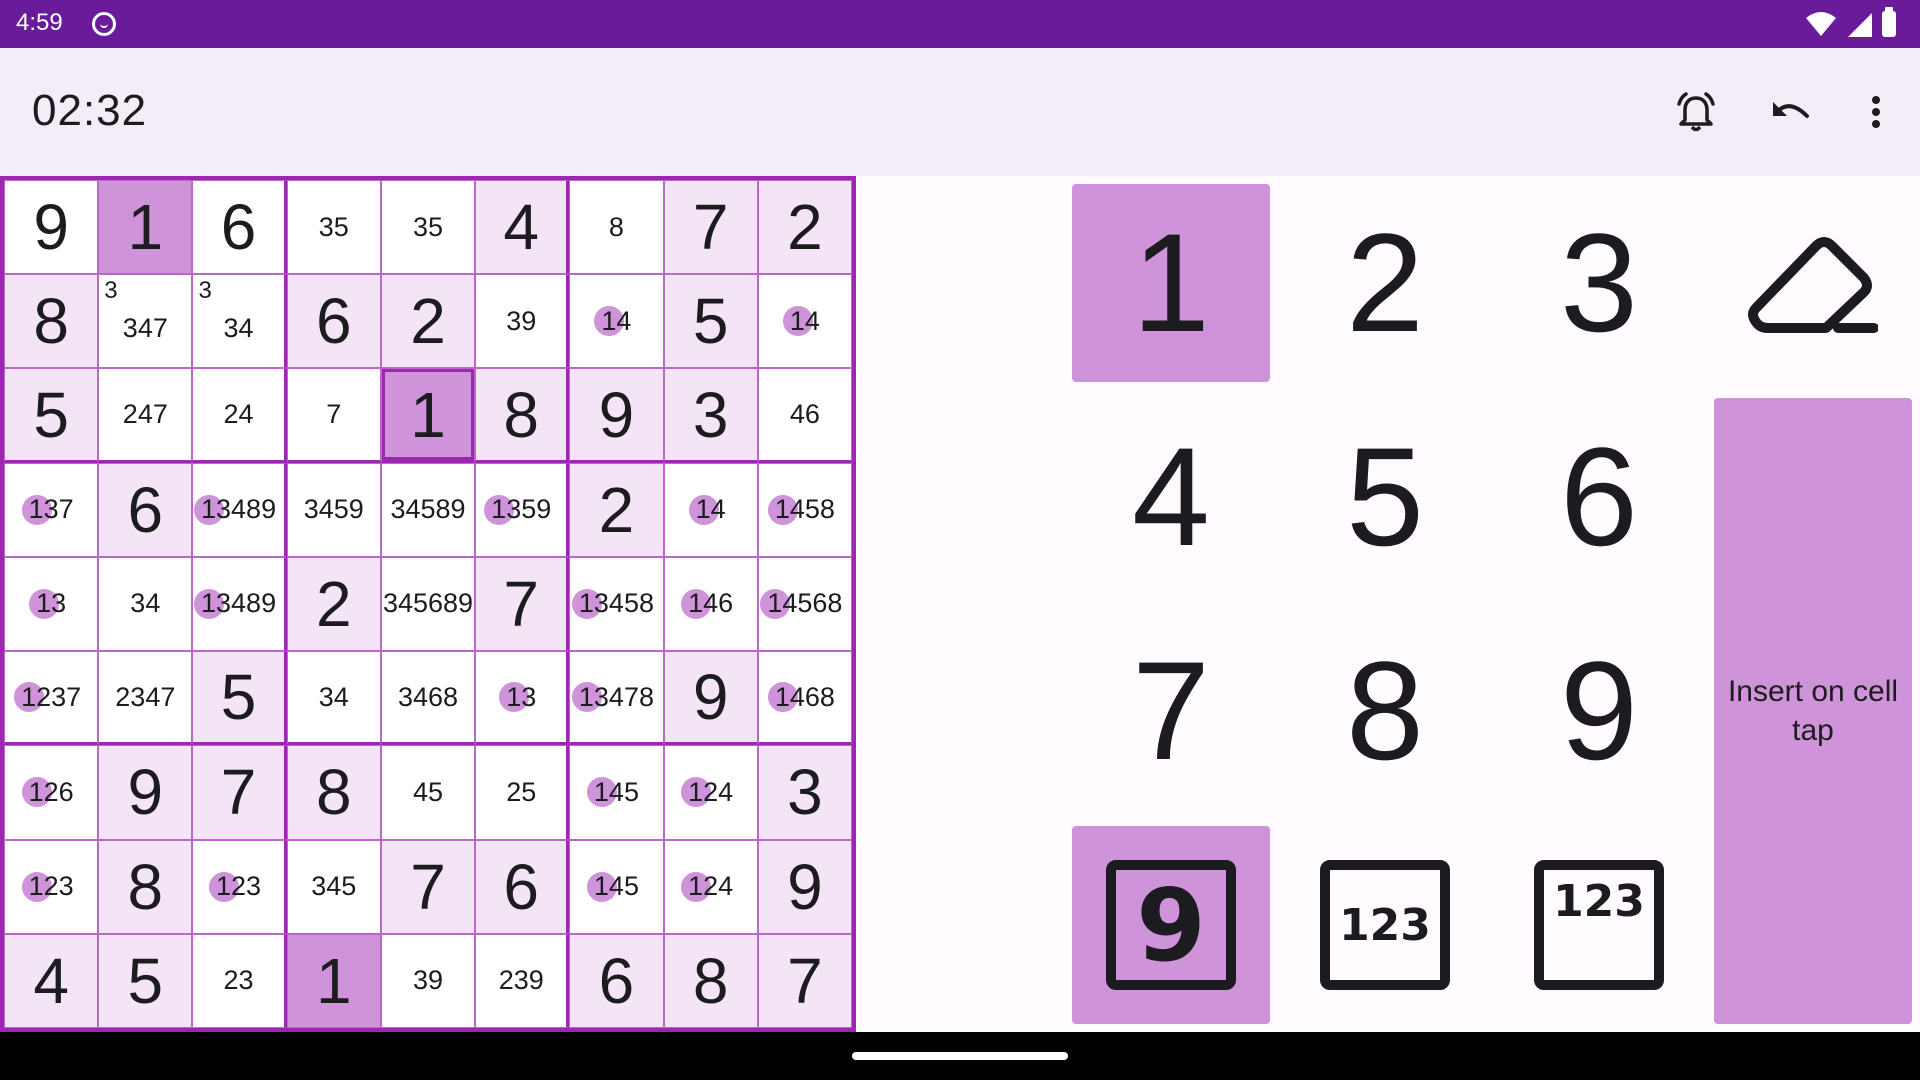 This screenshot has width=1920, height=1080. Describe the element at coordinates (333, 604) in the screenshot. I see `board-cell-r5c4: 2` at that location.